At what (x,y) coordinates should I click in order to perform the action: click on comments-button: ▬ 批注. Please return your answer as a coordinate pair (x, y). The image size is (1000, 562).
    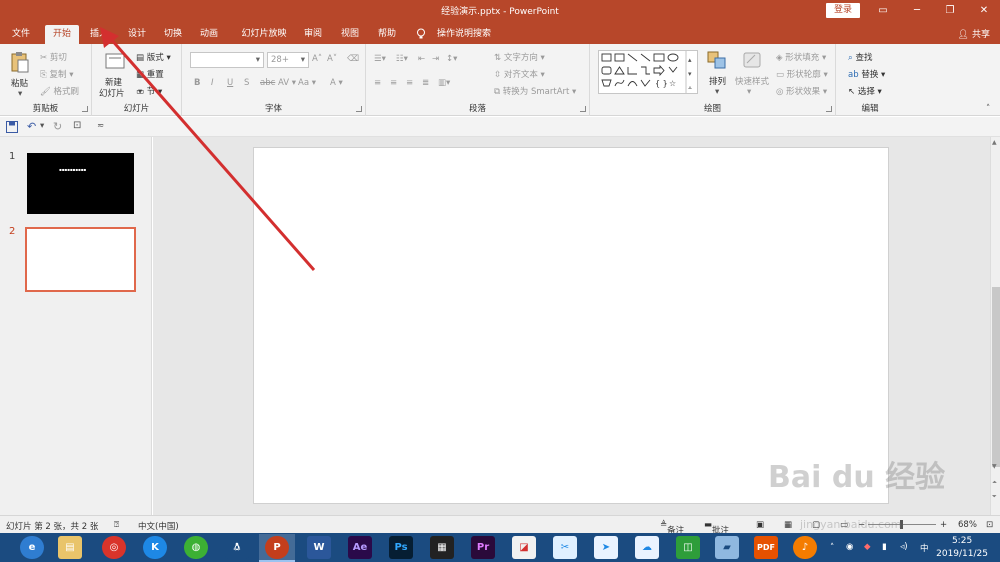
    Looking at the image, I should click on (716, 528).